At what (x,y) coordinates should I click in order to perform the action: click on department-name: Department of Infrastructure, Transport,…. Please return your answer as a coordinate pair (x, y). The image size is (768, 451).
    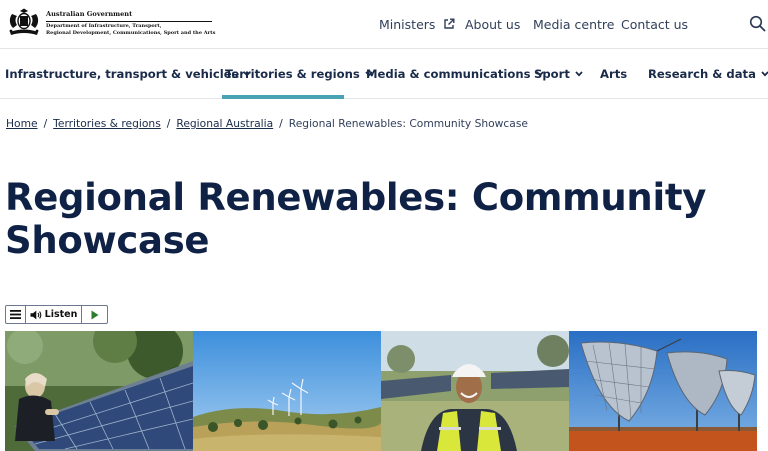
    Looking at the image, I should click on (130, 30).